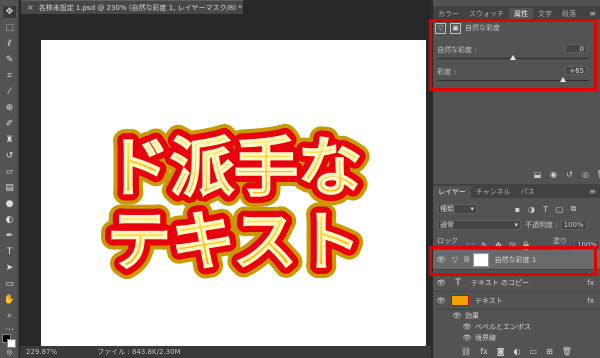 This screenshot has height=358, width=600. What do you see at coordinates (592, 191) in the screenshot?
I see `layers-menu-icon: ≡` at bounding box center [592, 191].